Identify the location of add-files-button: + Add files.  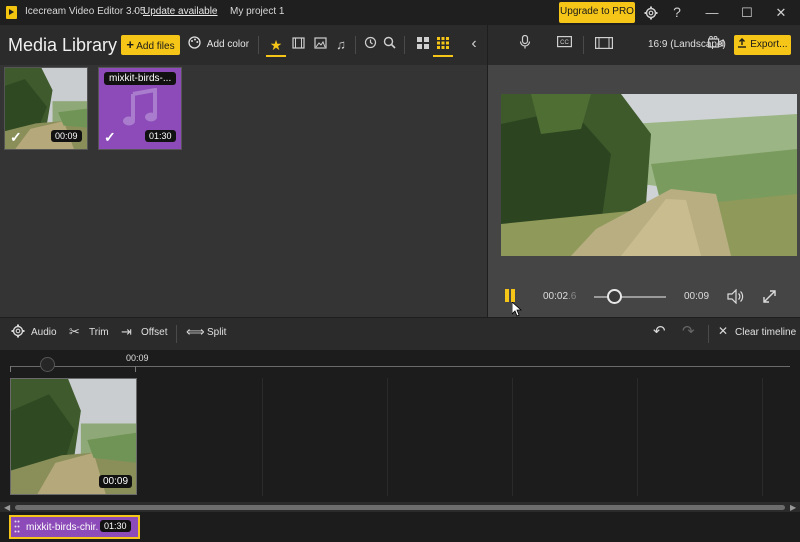
(150, 45).